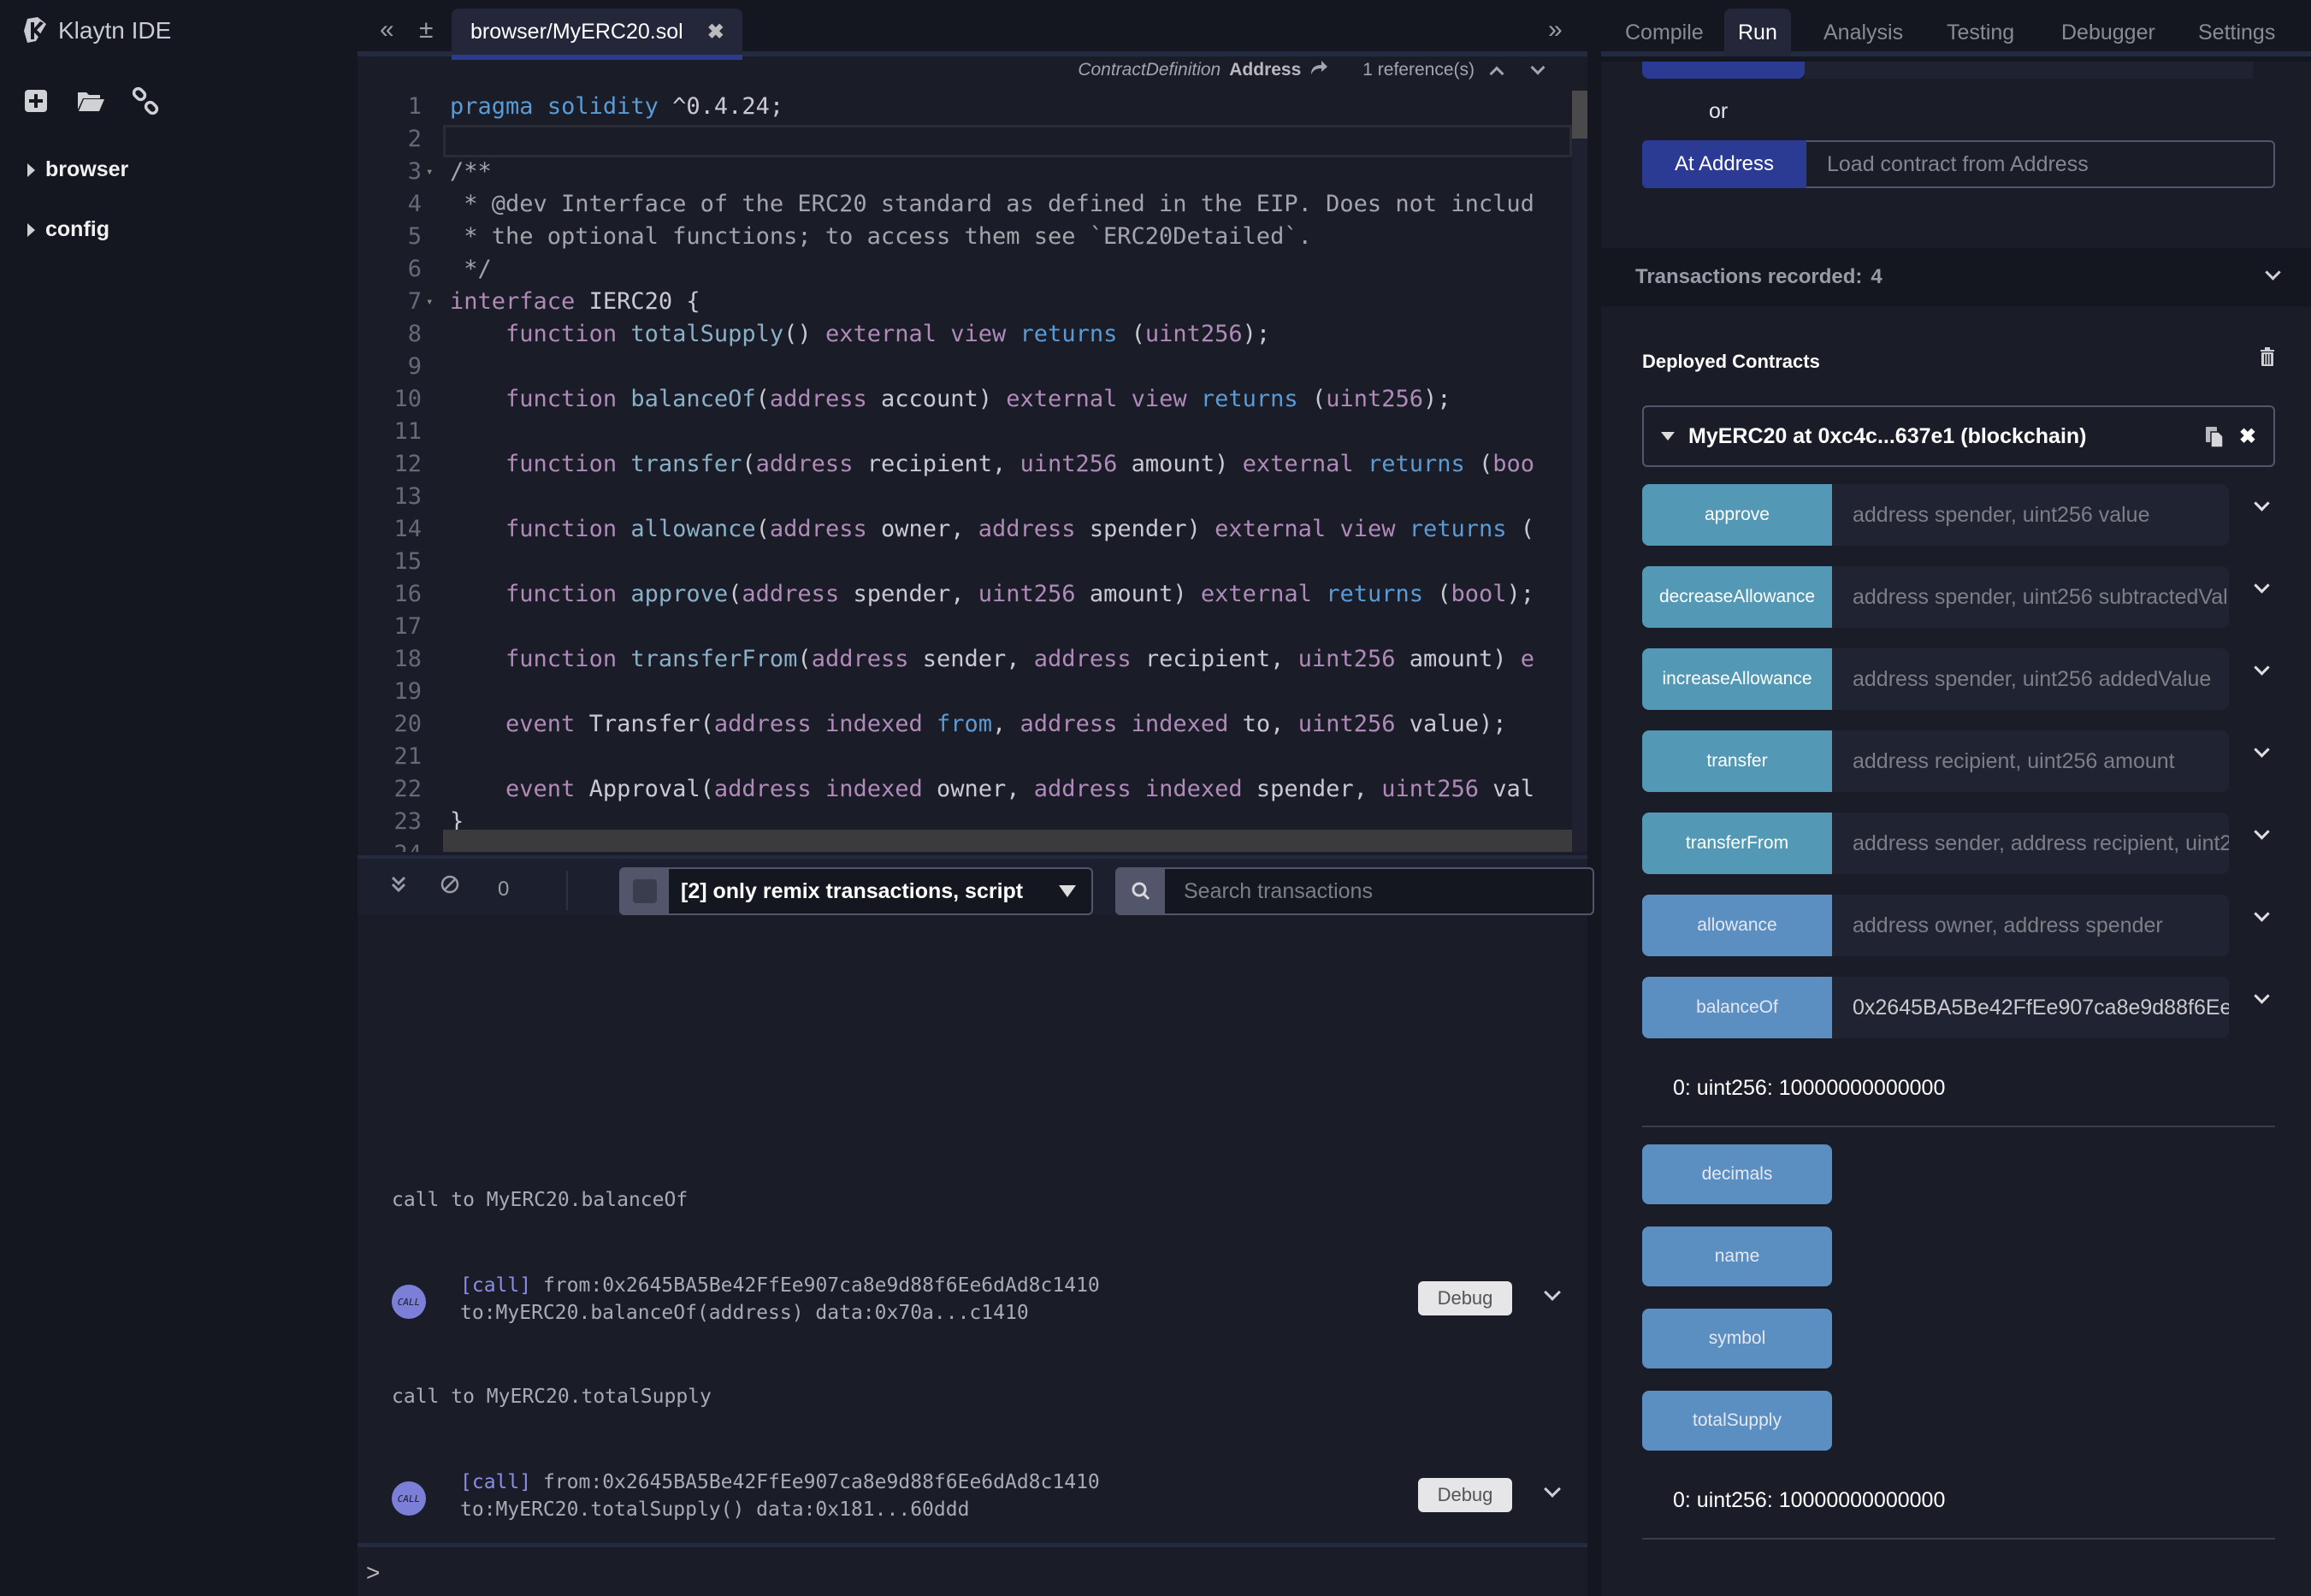 The width and height of the screenshot is (2311, 1596). What do you see at coordinates (965, 172) in the screenshot?
I see `code-line: 3 ▾ /**` at bounding box center [965, 172].